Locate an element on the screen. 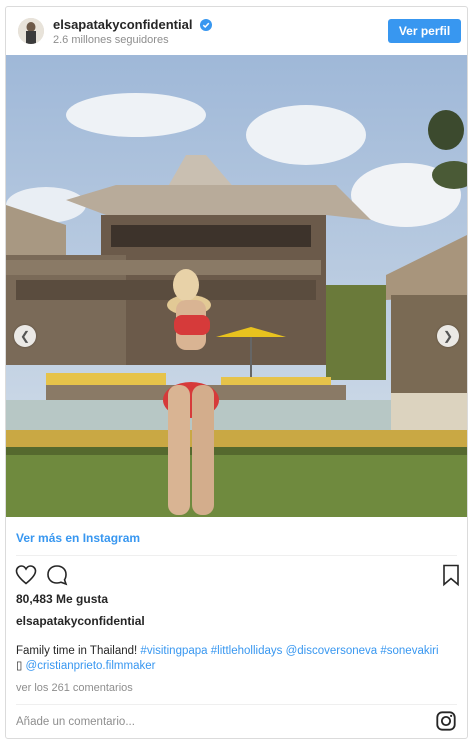 This screenshot has width=474, height=745. view-comments-link: ver los 261 comentarios is located at coordinates (74, 688).